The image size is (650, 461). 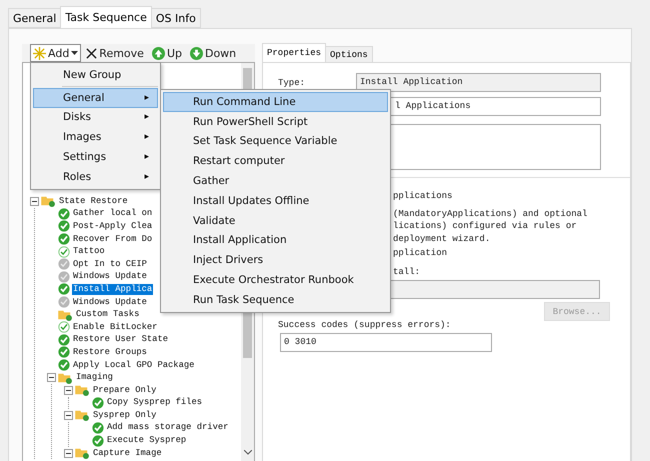 I want to click on down-arrow-icon, so click(x=196, y=53).